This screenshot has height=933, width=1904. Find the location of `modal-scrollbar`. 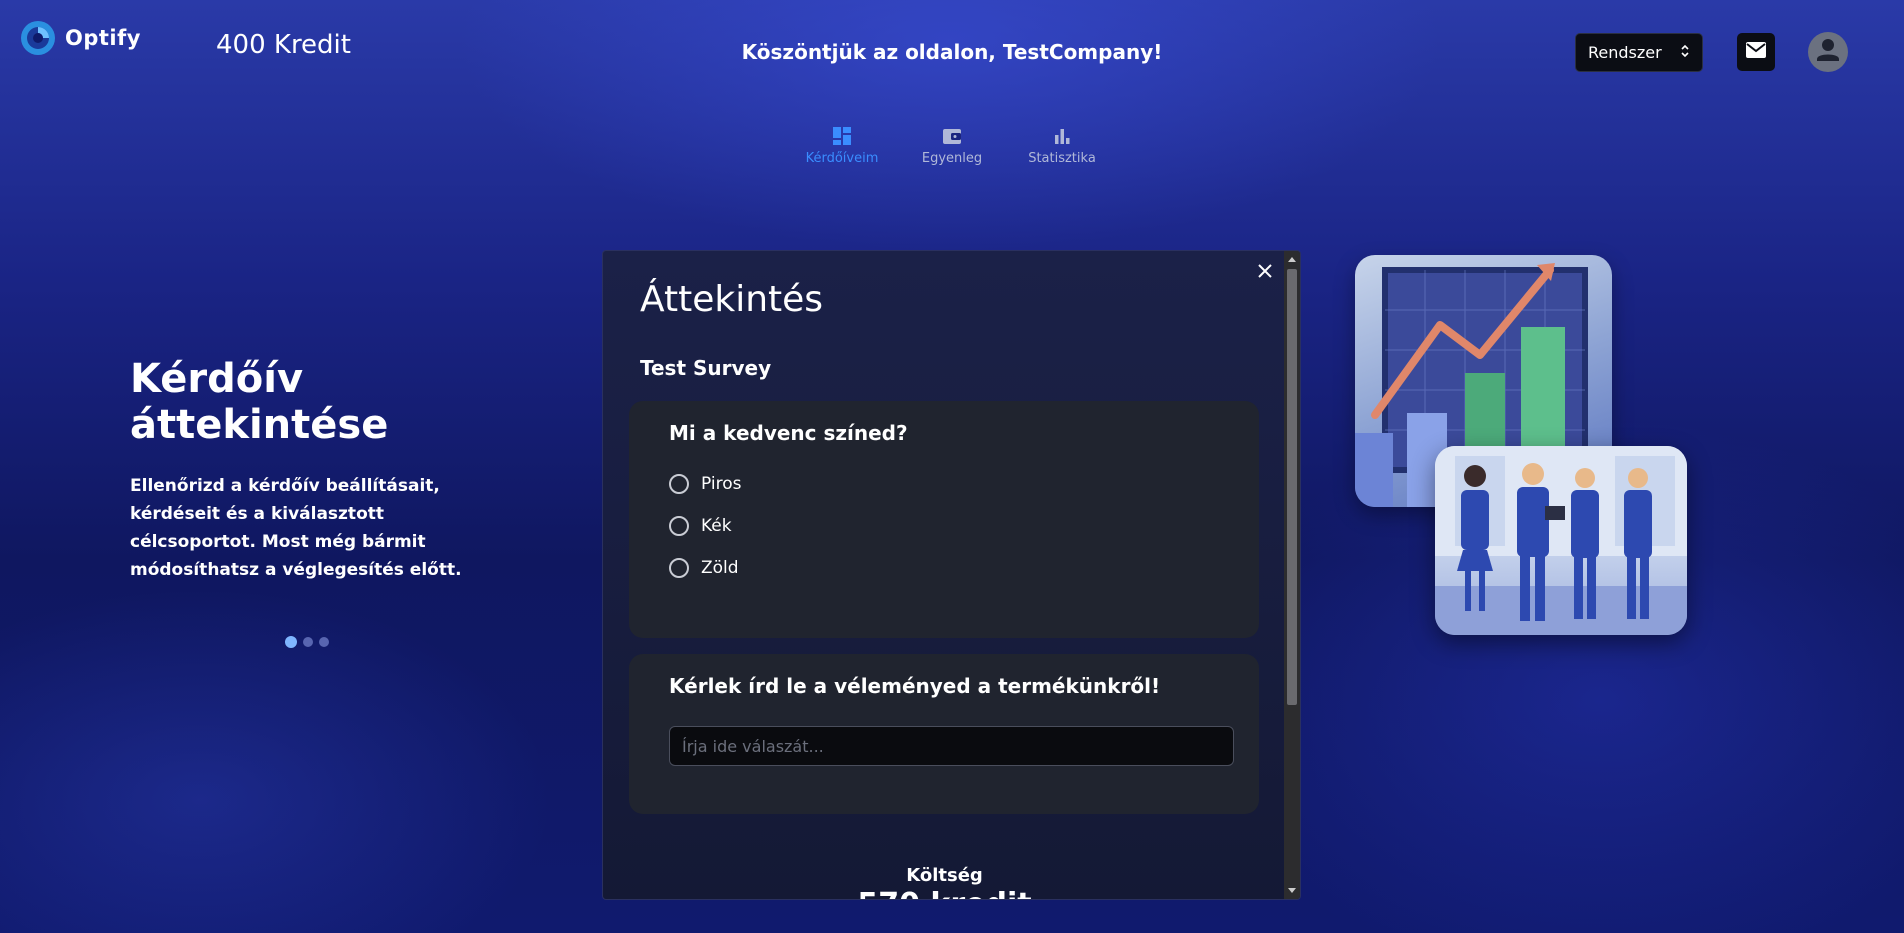

modal-scrollbar is located at coordinates (1292, 575).